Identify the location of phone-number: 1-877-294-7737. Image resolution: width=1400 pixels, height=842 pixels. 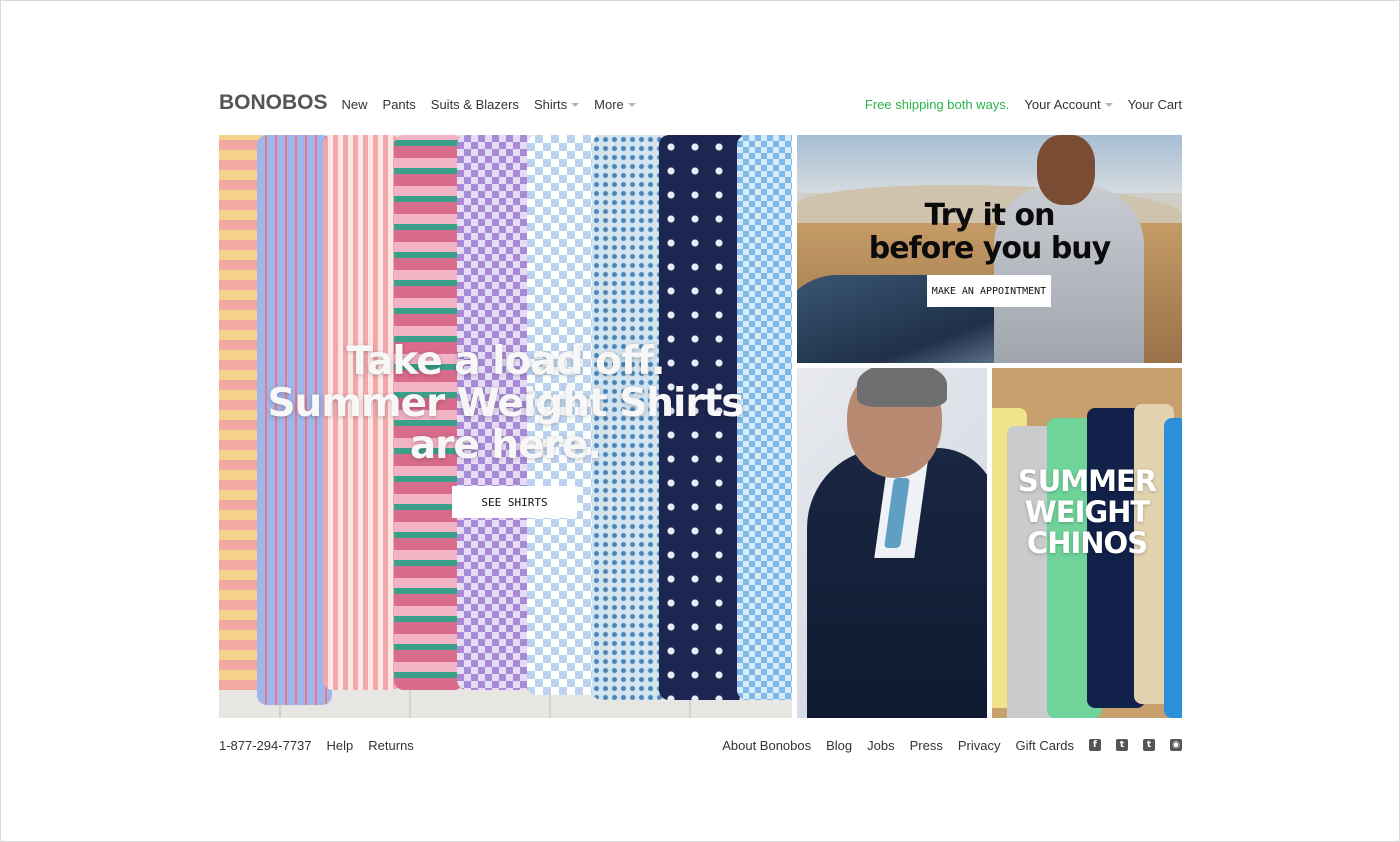
(265, 745).